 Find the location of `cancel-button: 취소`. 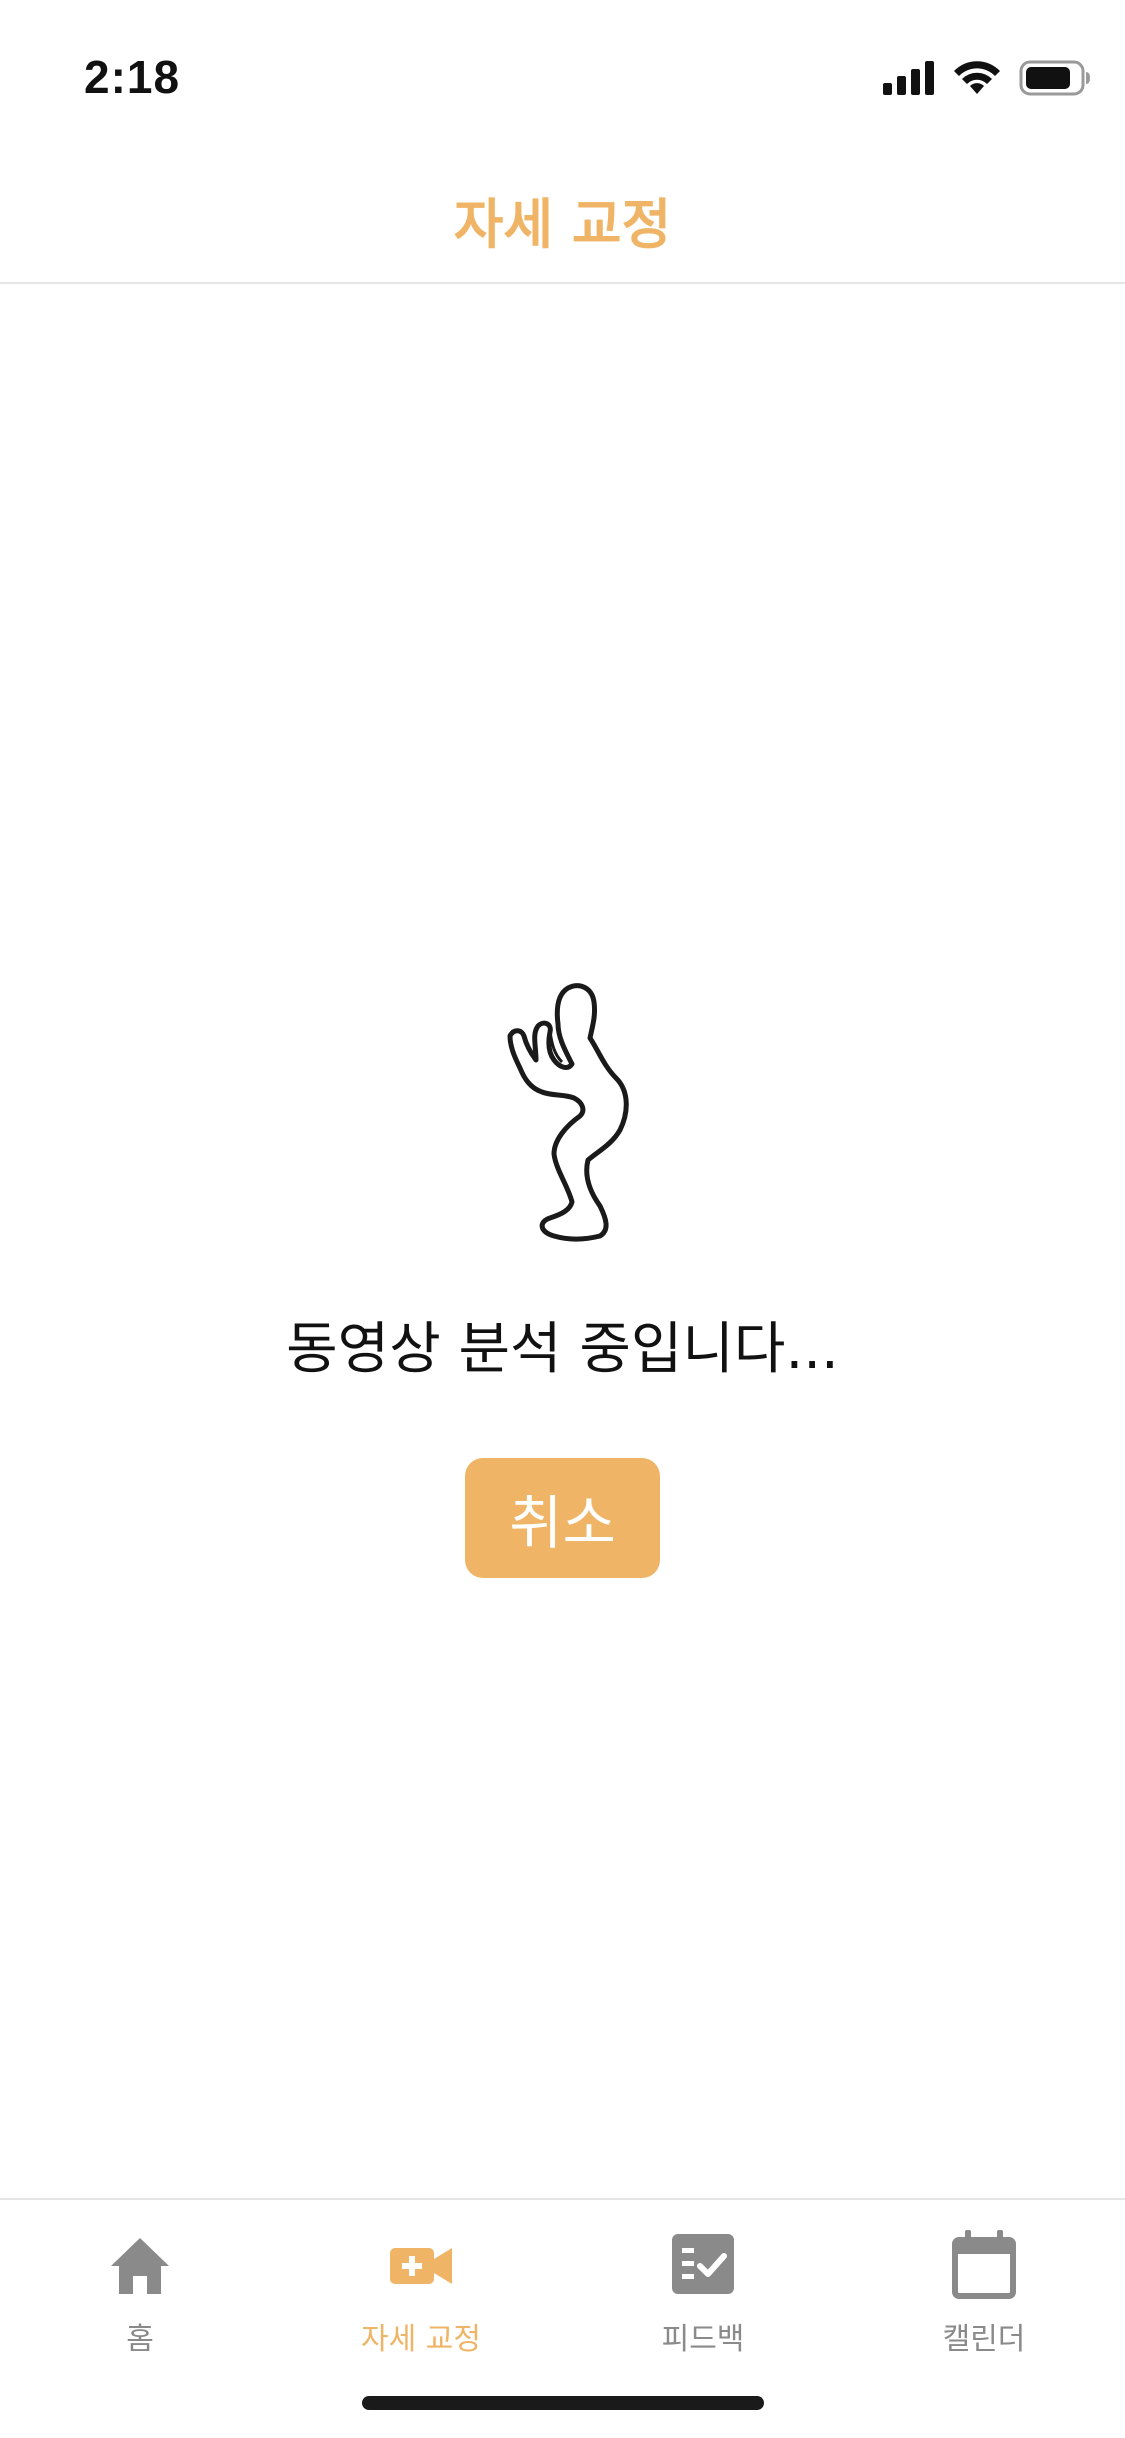

cancel-button: 취소 is located at coordinates (562, 1518).